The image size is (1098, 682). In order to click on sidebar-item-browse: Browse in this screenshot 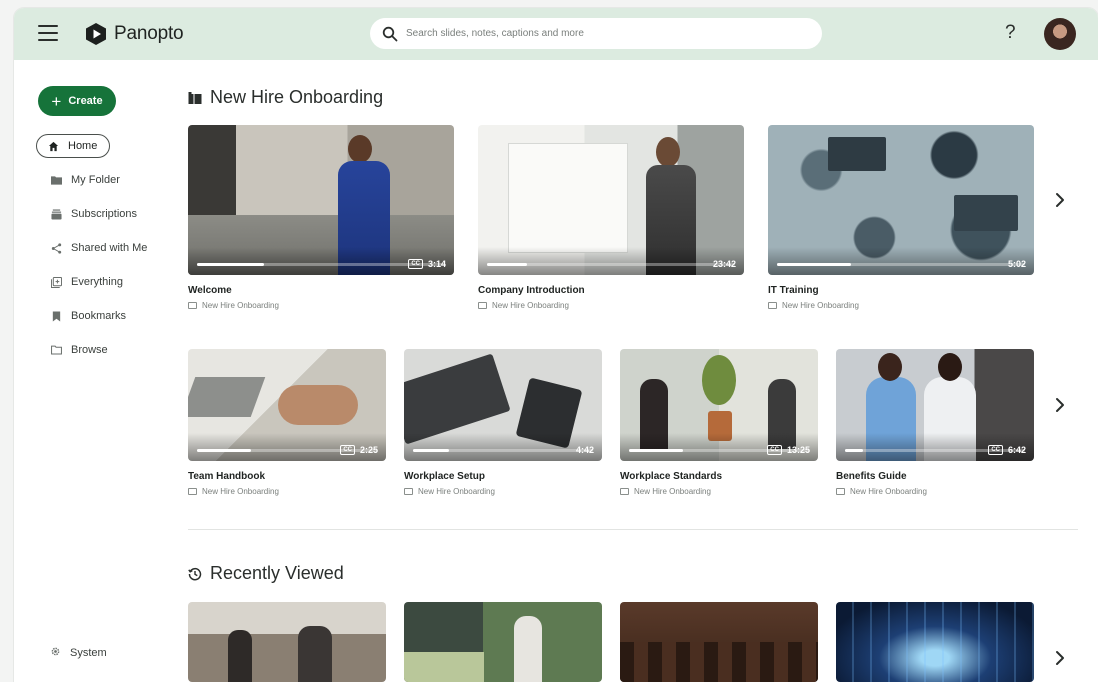, I will do `click(72, 350)`.